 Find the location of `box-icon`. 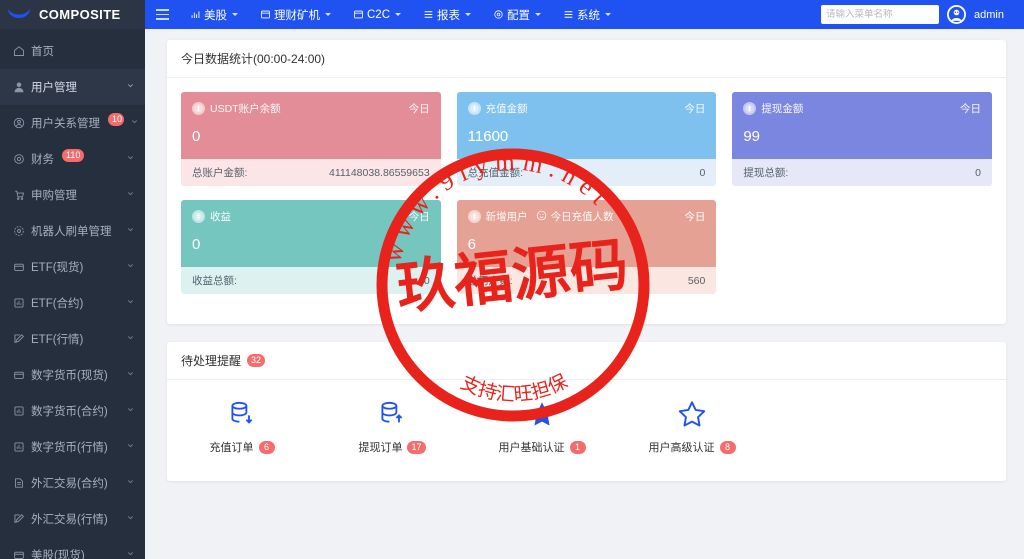

box-icon is located at coordinates (18, 267).